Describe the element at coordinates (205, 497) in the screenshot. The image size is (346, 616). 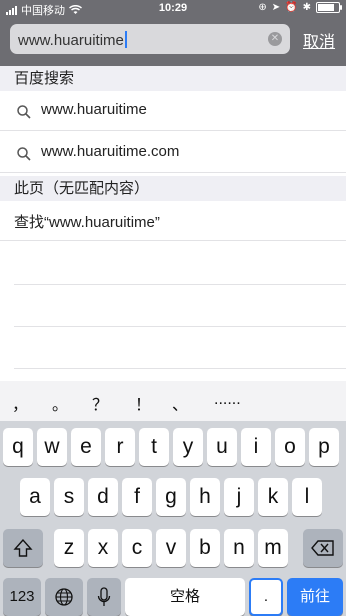
I see `key-h: h` at that location.